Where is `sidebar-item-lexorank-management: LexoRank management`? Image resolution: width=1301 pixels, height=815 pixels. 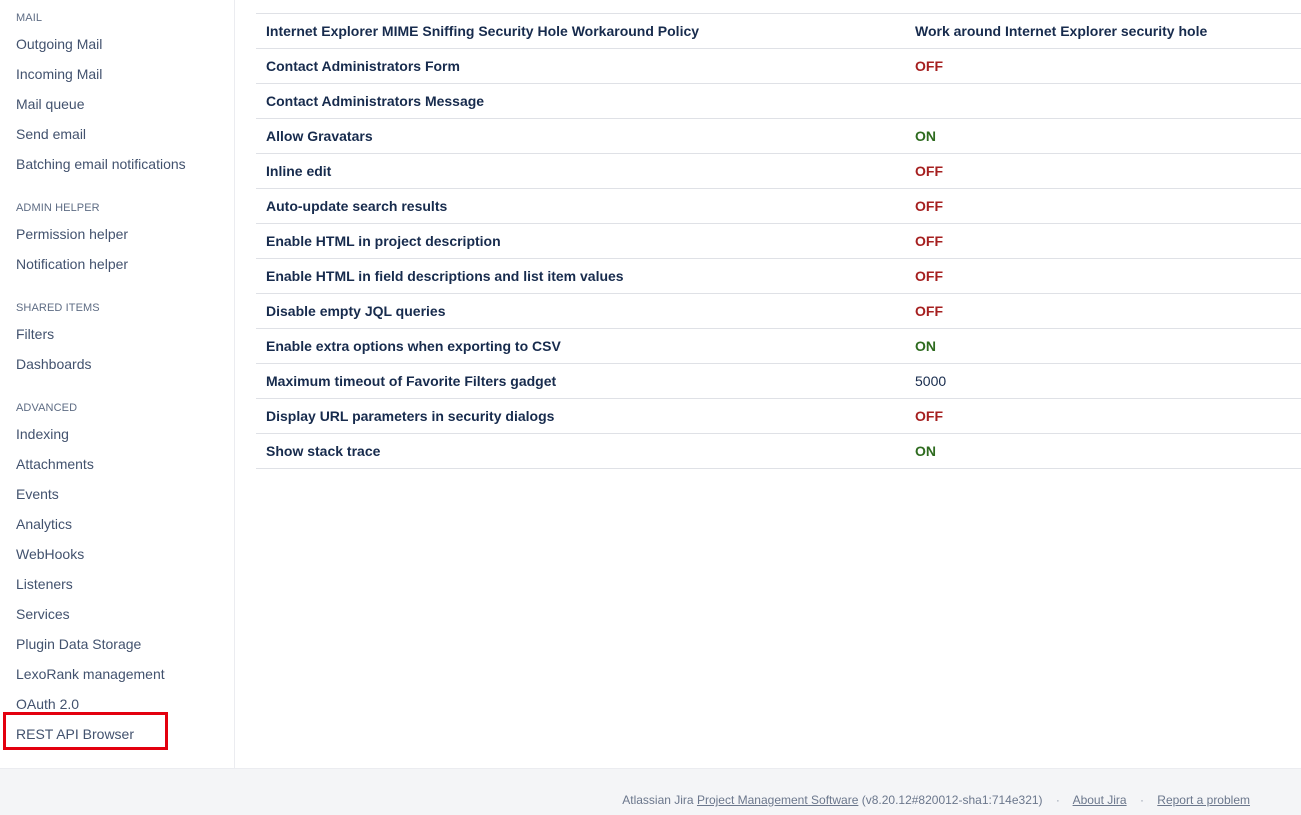 sidebar-item-lexorank-management: LexoRank management is located at coordinates (90, 674).